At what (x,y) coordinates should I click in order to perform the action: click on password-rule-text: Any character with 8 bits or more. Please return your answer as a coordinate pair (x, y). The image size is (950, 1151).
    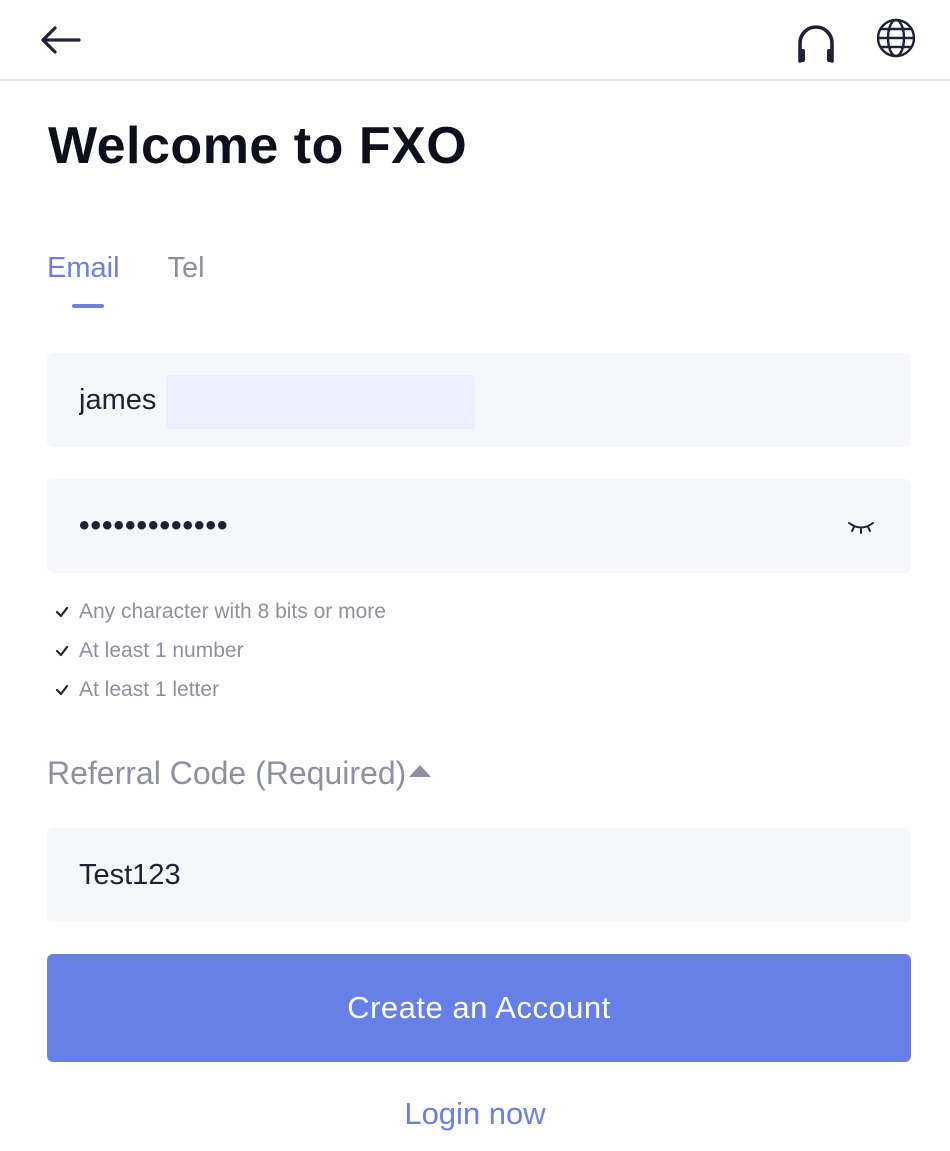
    Looking at the image, I should click on (232, 611).